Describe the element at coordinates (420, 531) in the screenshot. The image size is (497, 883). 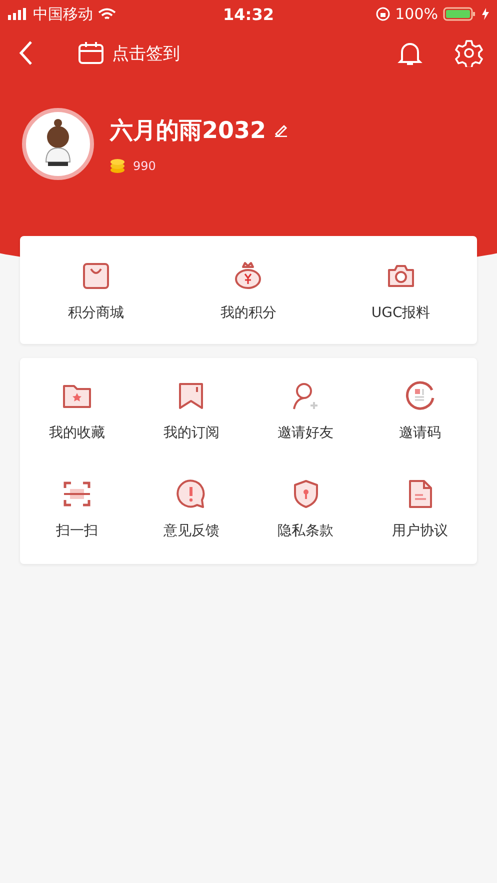
I see `menu-item: 用户协议` at that location.